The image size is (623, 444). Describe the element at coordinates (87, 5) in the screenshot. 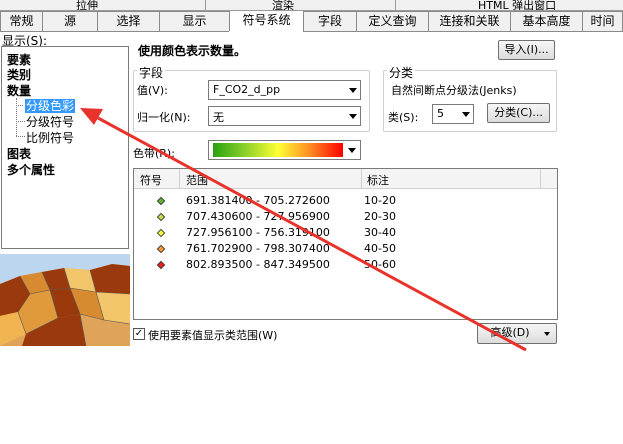

I see `tab-extrusion: 拉伸` at that location.